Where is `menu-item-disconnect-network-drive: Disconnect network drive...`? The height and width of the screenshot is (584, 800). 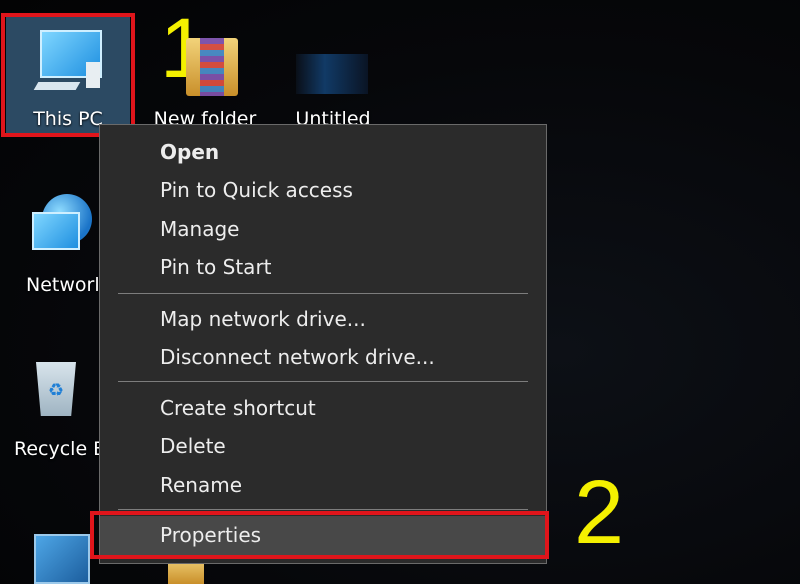
menu-item-disconnect-network-drive: Disconnect network drive... is located at coordinates (323, 357).